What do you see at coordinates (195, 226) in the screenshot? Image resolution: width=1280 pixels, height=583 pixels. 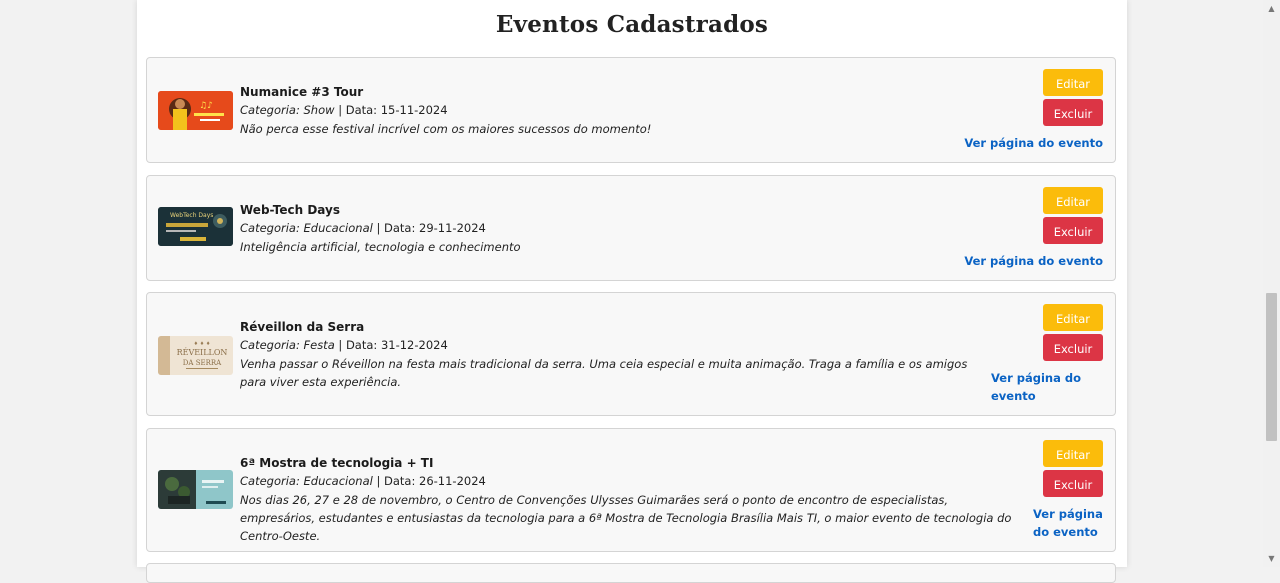 I see `event-thumbnail: WebTech Days` at bounding box center [195, 226].